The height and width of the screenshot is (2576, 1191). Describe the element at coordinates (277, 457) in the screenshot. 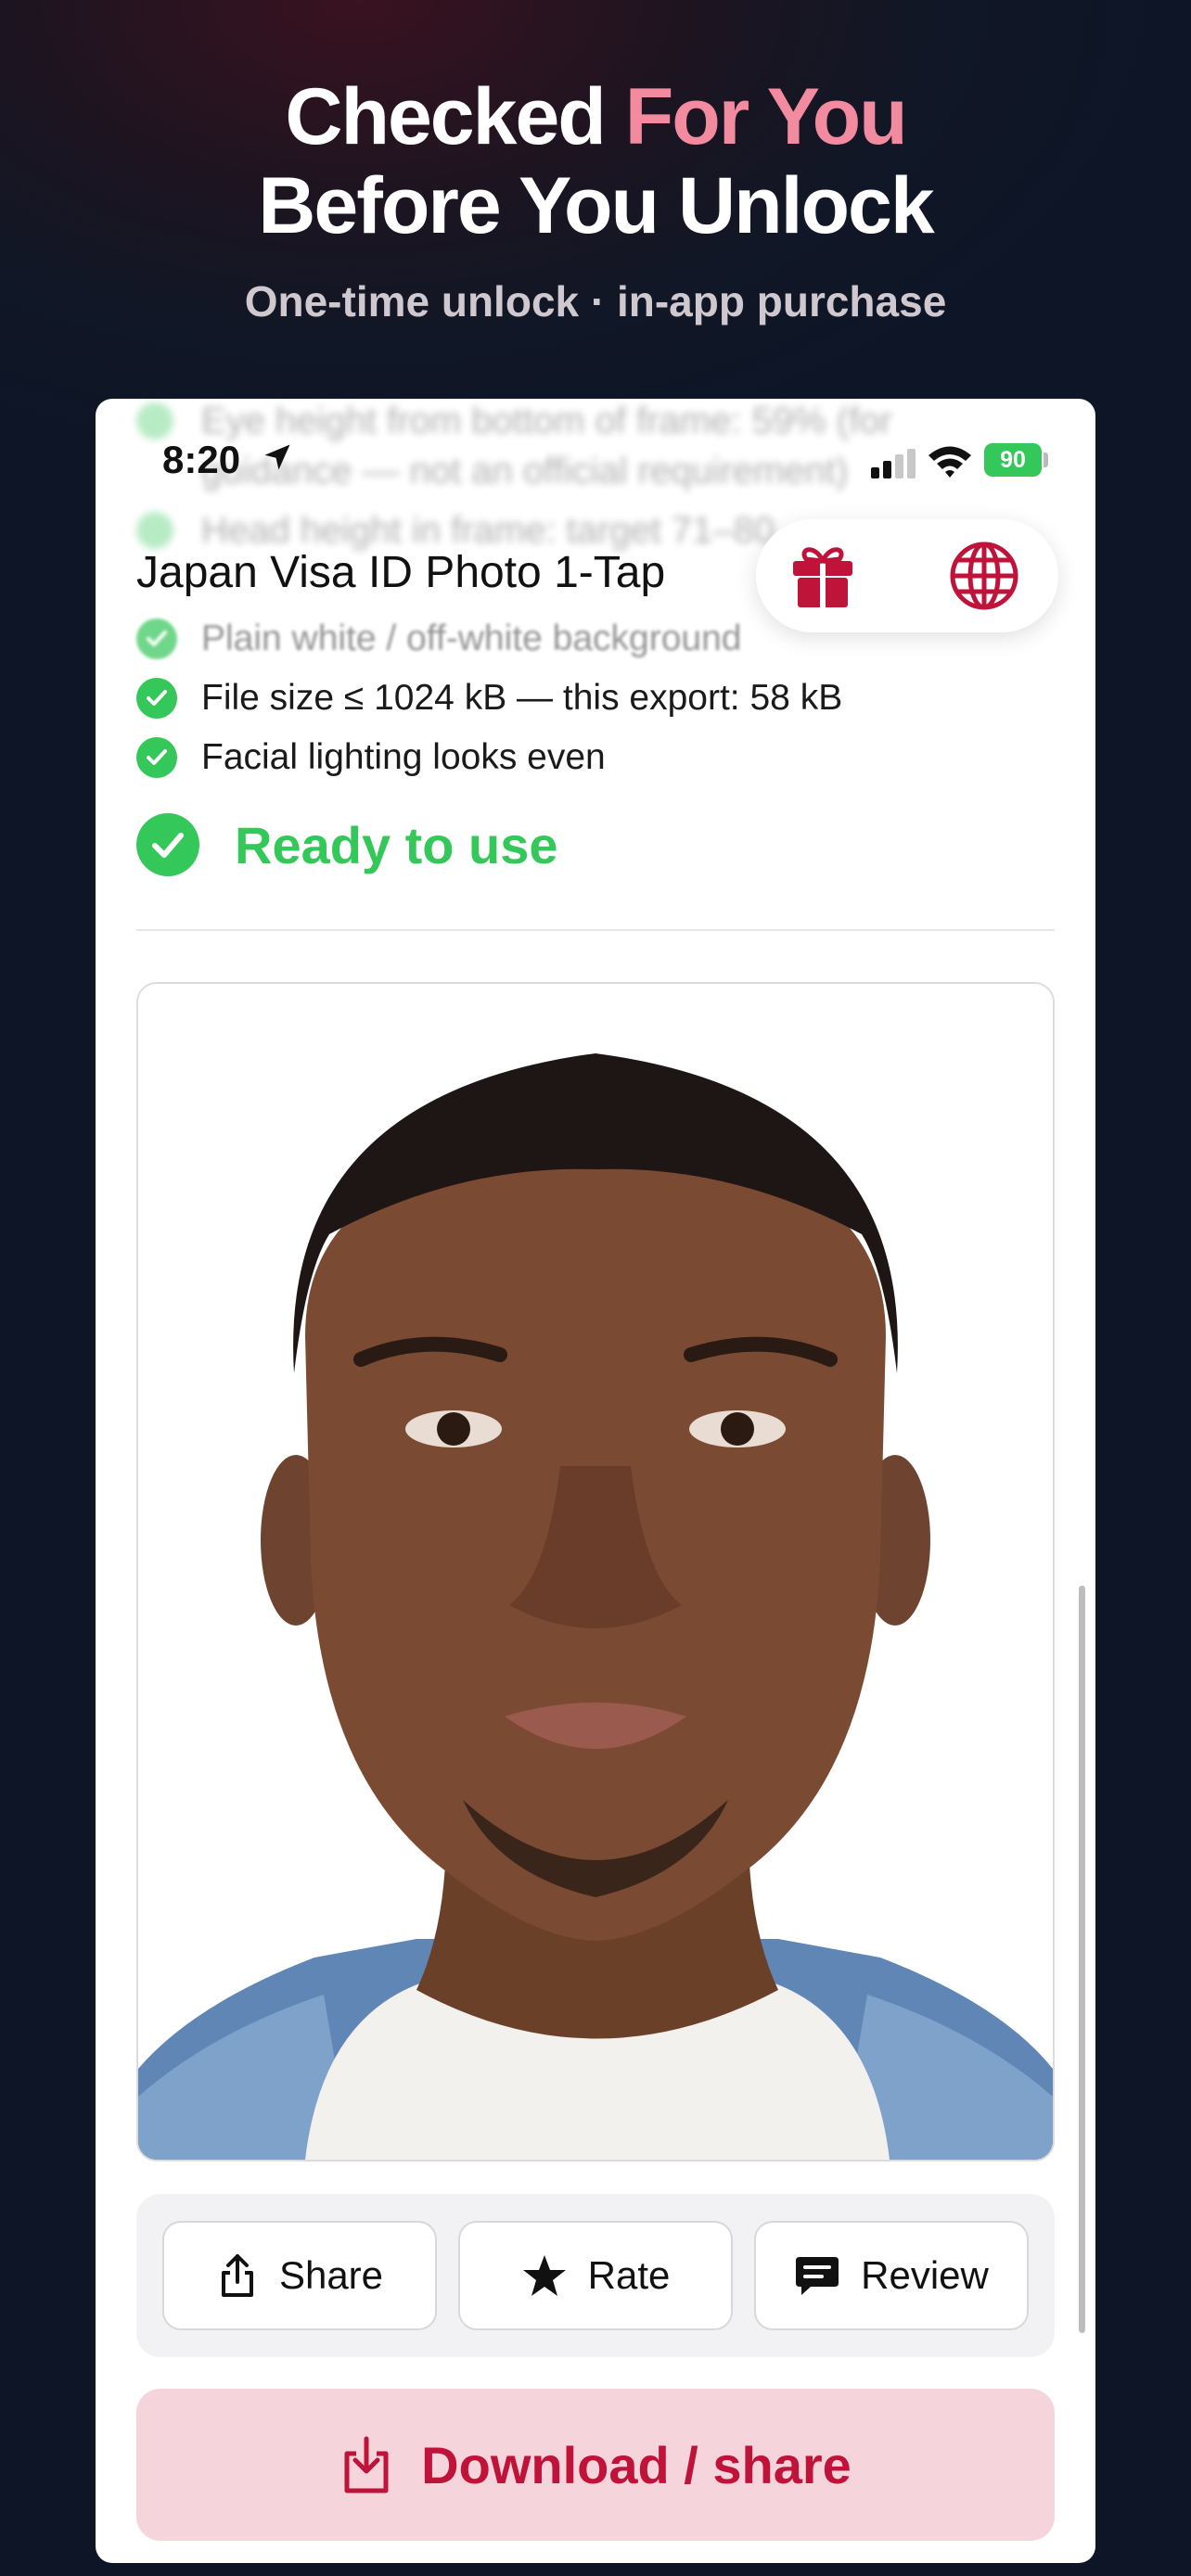

I see `location-arrow-icon` at that location.